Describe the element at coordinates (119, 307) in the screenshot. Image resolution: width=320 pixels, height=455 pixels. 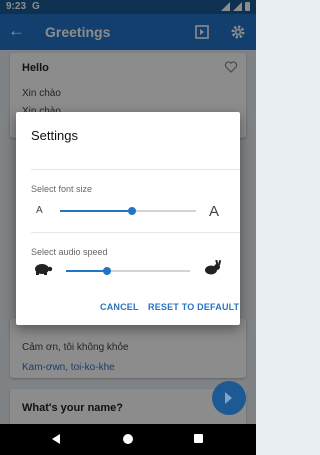
I see `cancel-button: CANCEL` at that location.